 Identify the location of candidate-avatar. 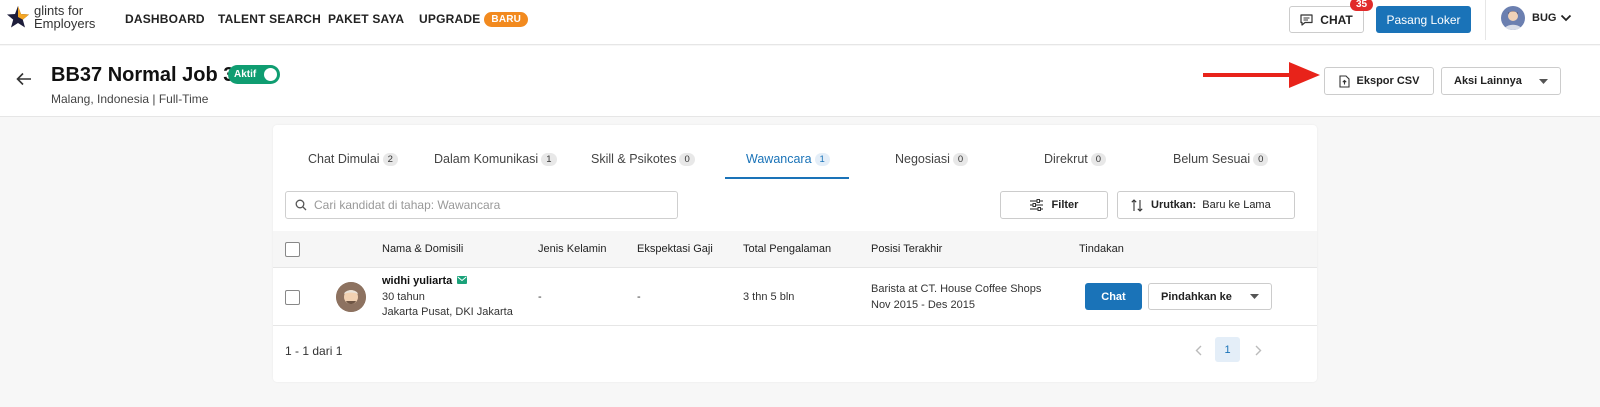
(351, 297).